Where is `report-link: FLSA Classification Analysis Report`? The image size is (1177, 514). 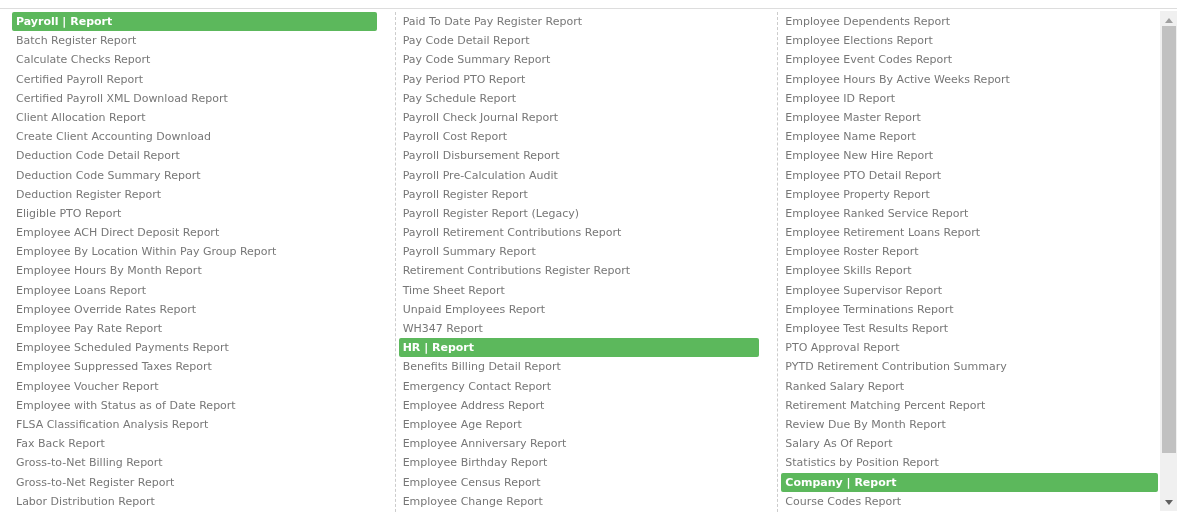
report-link: FLSA Classification Analysis Report is located at coordinates (194, 424).